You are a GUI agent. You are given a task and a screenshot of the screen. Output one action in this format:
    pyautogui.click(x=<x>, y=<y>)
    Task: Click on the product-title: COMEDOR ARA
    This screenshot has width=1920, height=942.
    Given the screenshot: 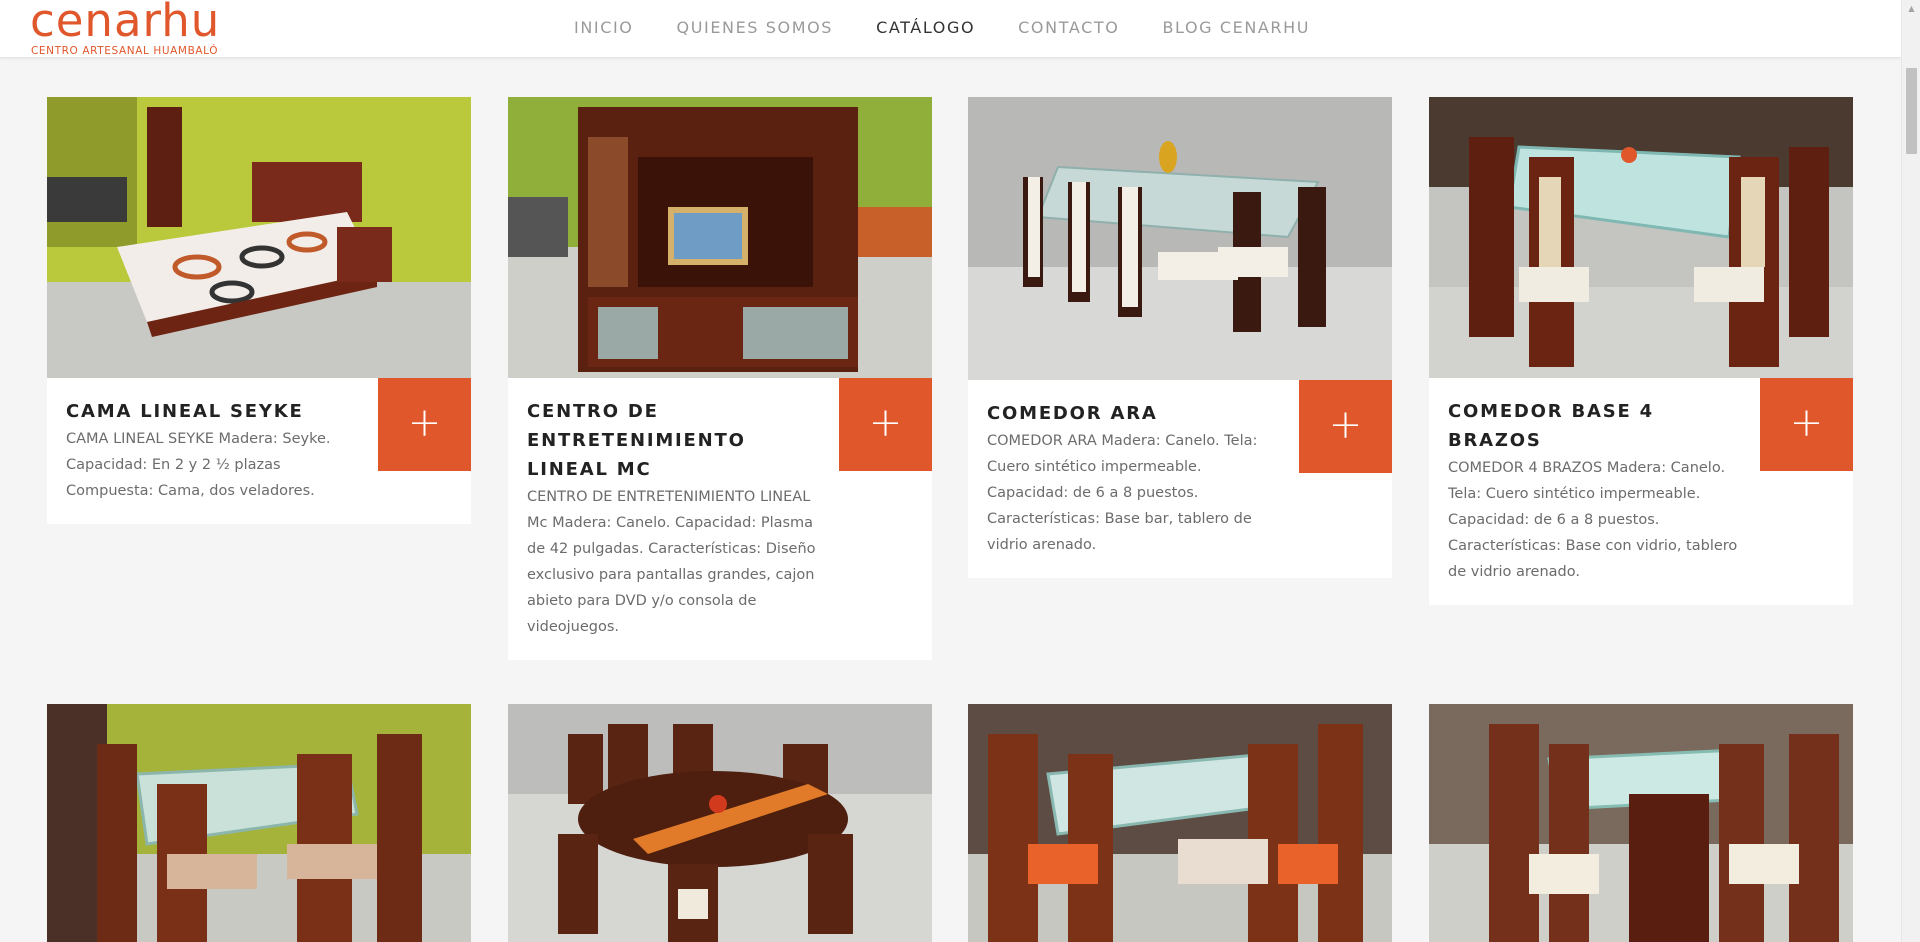 What is the action you would take?
    pyautogui.click(x=1134, y=413)
    